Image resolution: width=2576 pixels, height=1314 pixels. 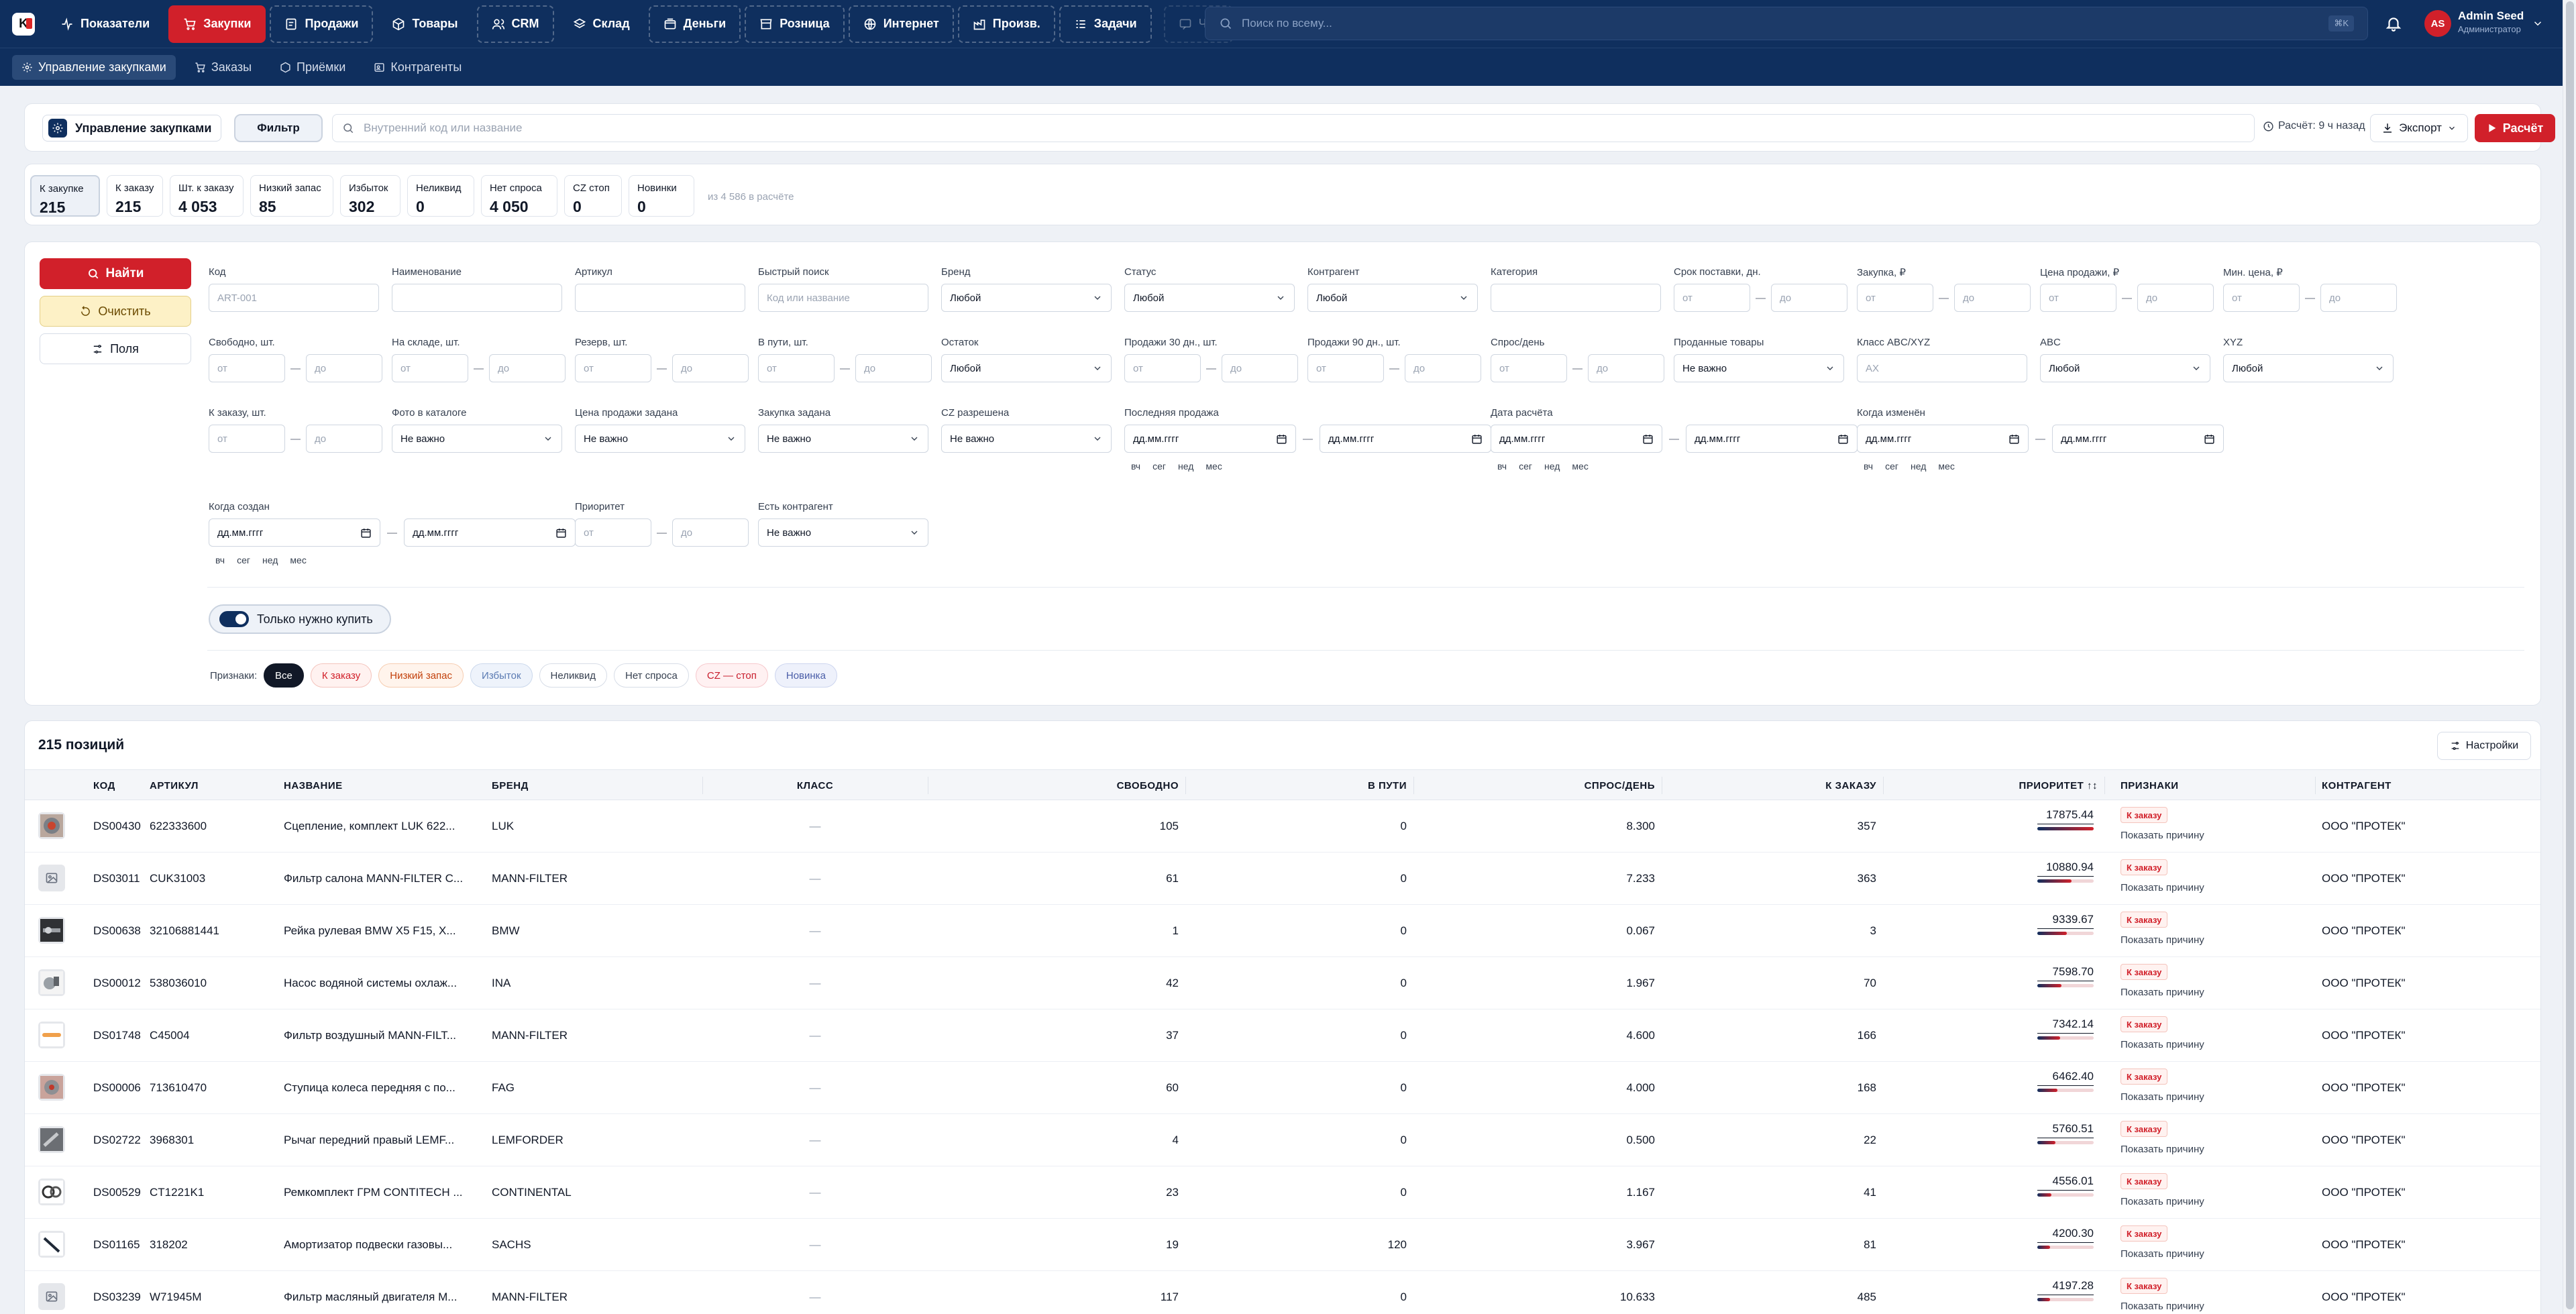 What do you see at coordinates (1626, 368) in the screenshot?
I see `demand-to: до` at bounding box center [1626, 368].